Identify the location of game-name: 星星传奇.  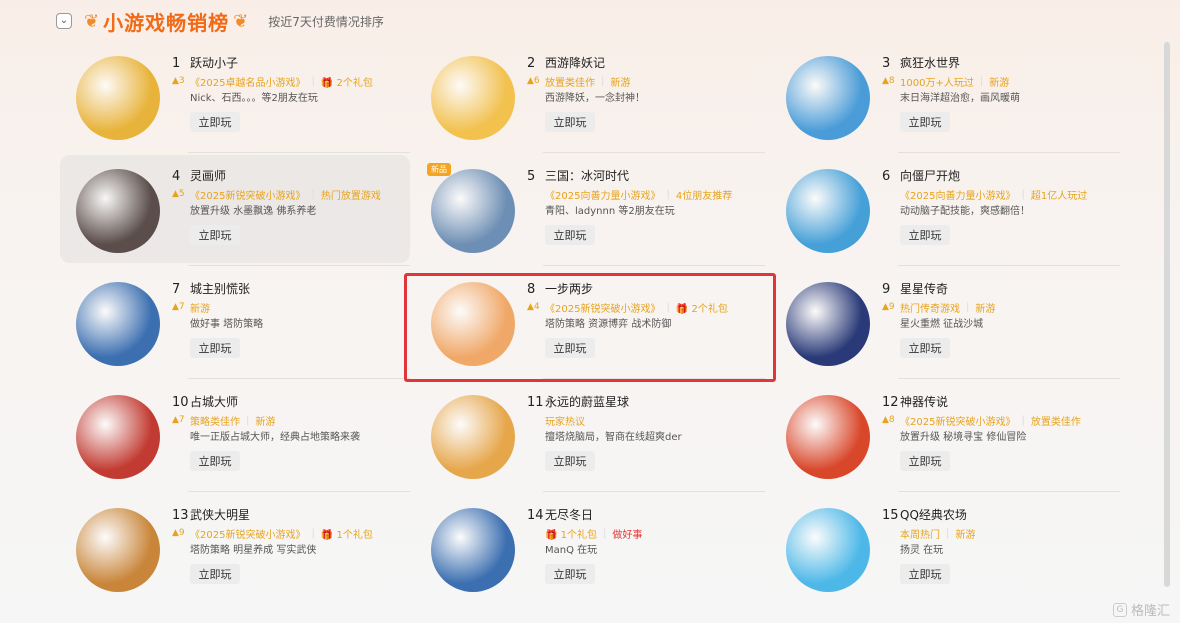
(924, 288).